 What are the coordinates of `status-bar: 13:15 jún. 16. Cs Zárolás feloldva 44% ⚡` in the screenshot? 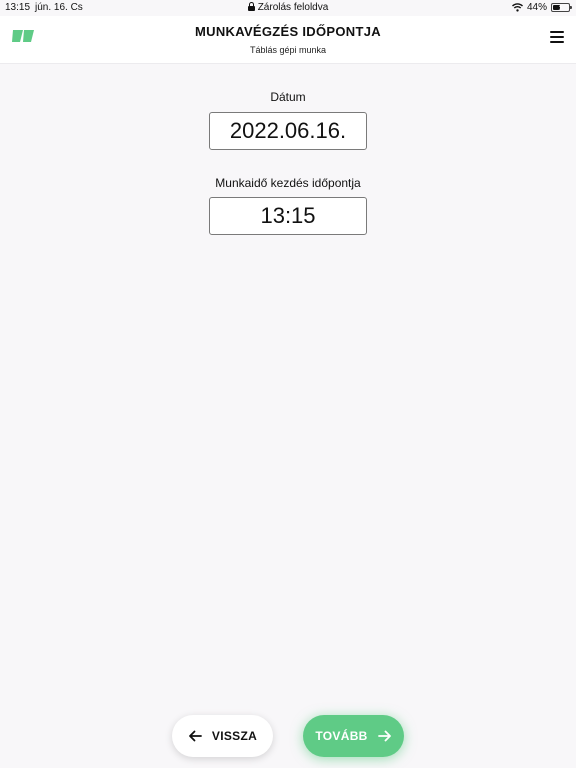 It's located at (288, 8).